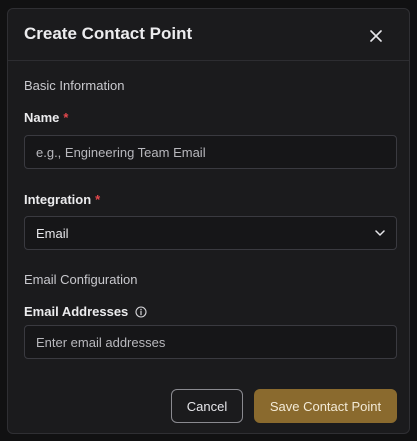  I want to click on section-email-configuration: Email Configuration, so click(81, 279).